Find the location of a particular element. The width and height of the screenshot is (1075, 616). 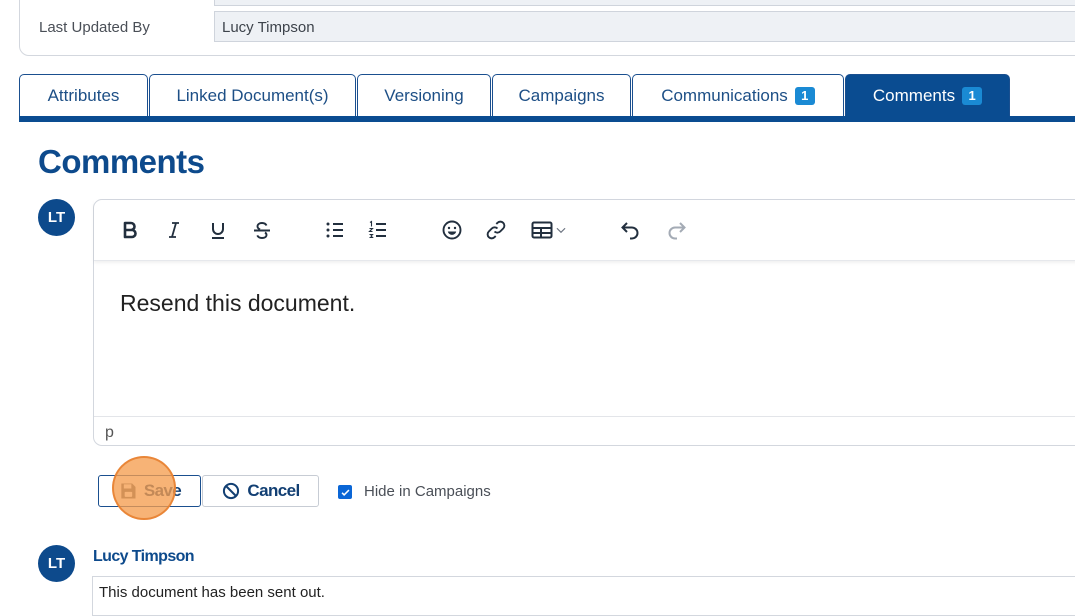

tab-campaigns: Campaigns is located at coordinates (561, 95).